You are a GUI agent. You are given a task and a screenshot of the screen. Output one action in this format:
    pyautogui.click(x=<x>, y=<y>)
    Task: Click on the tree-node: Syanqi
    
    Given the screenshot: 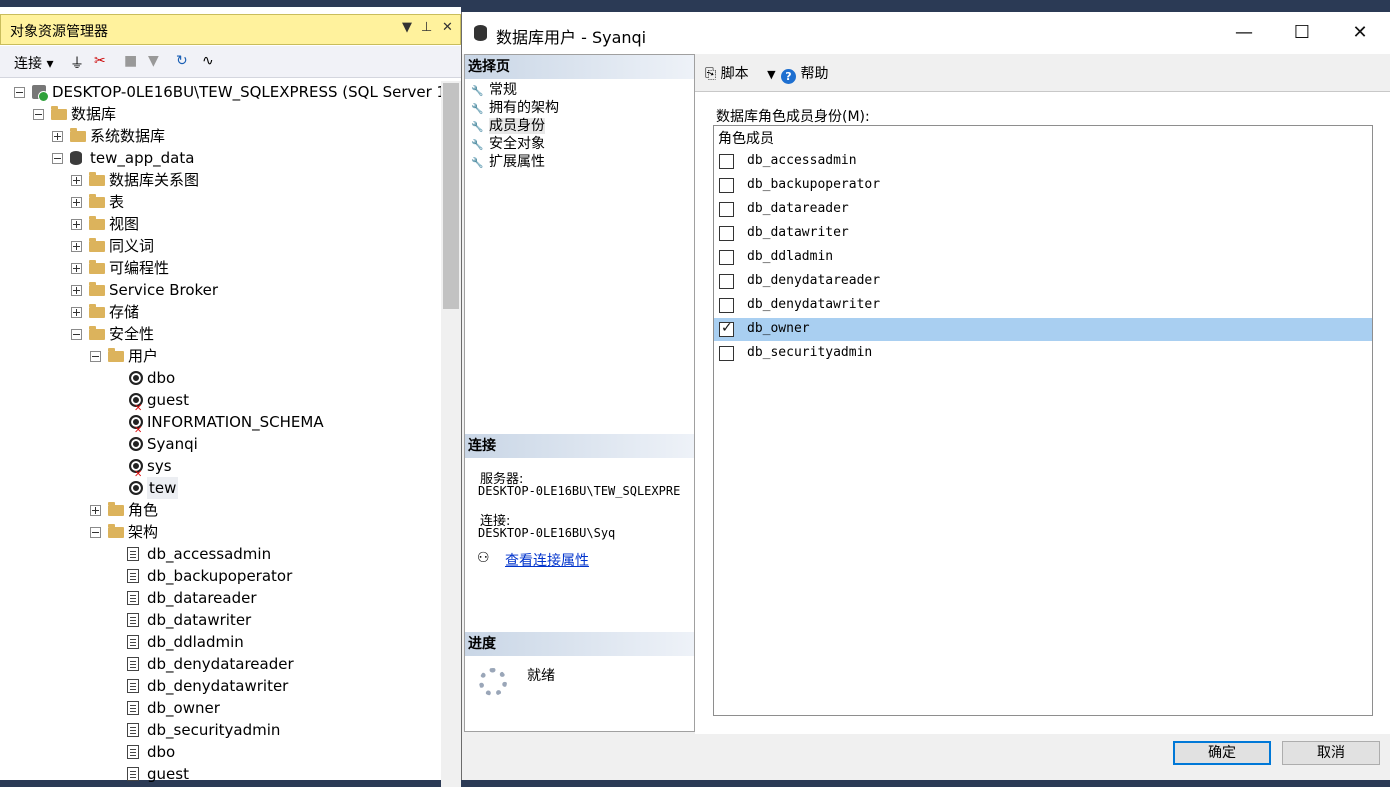 What is the action you would take?
    pyautogui.click(x=220, y=444)
    